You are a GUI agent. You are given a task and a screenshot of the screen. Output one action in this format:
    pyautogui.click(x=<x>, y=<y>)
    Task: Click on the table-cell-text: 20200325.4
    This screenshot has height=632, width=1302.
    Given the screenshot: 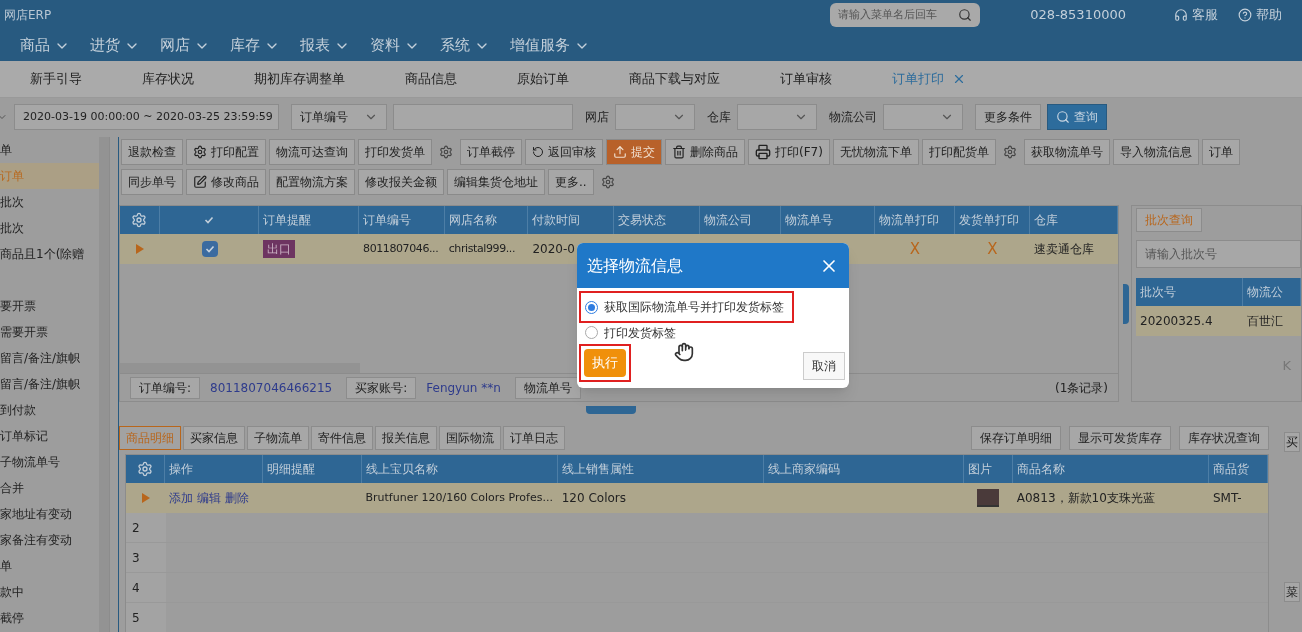 What is the action you would take?
    pyautogui.click(x=1176, y=321)
    